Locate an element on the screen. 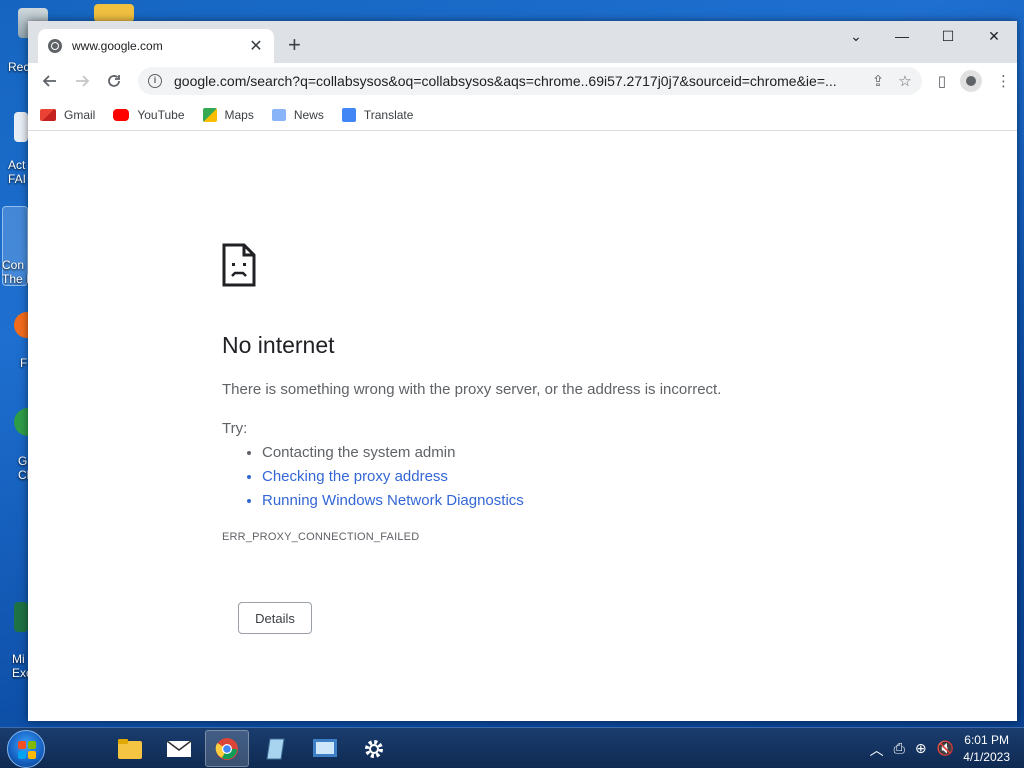  bookmark-label: YouTube is located at coordinates (161, 114).